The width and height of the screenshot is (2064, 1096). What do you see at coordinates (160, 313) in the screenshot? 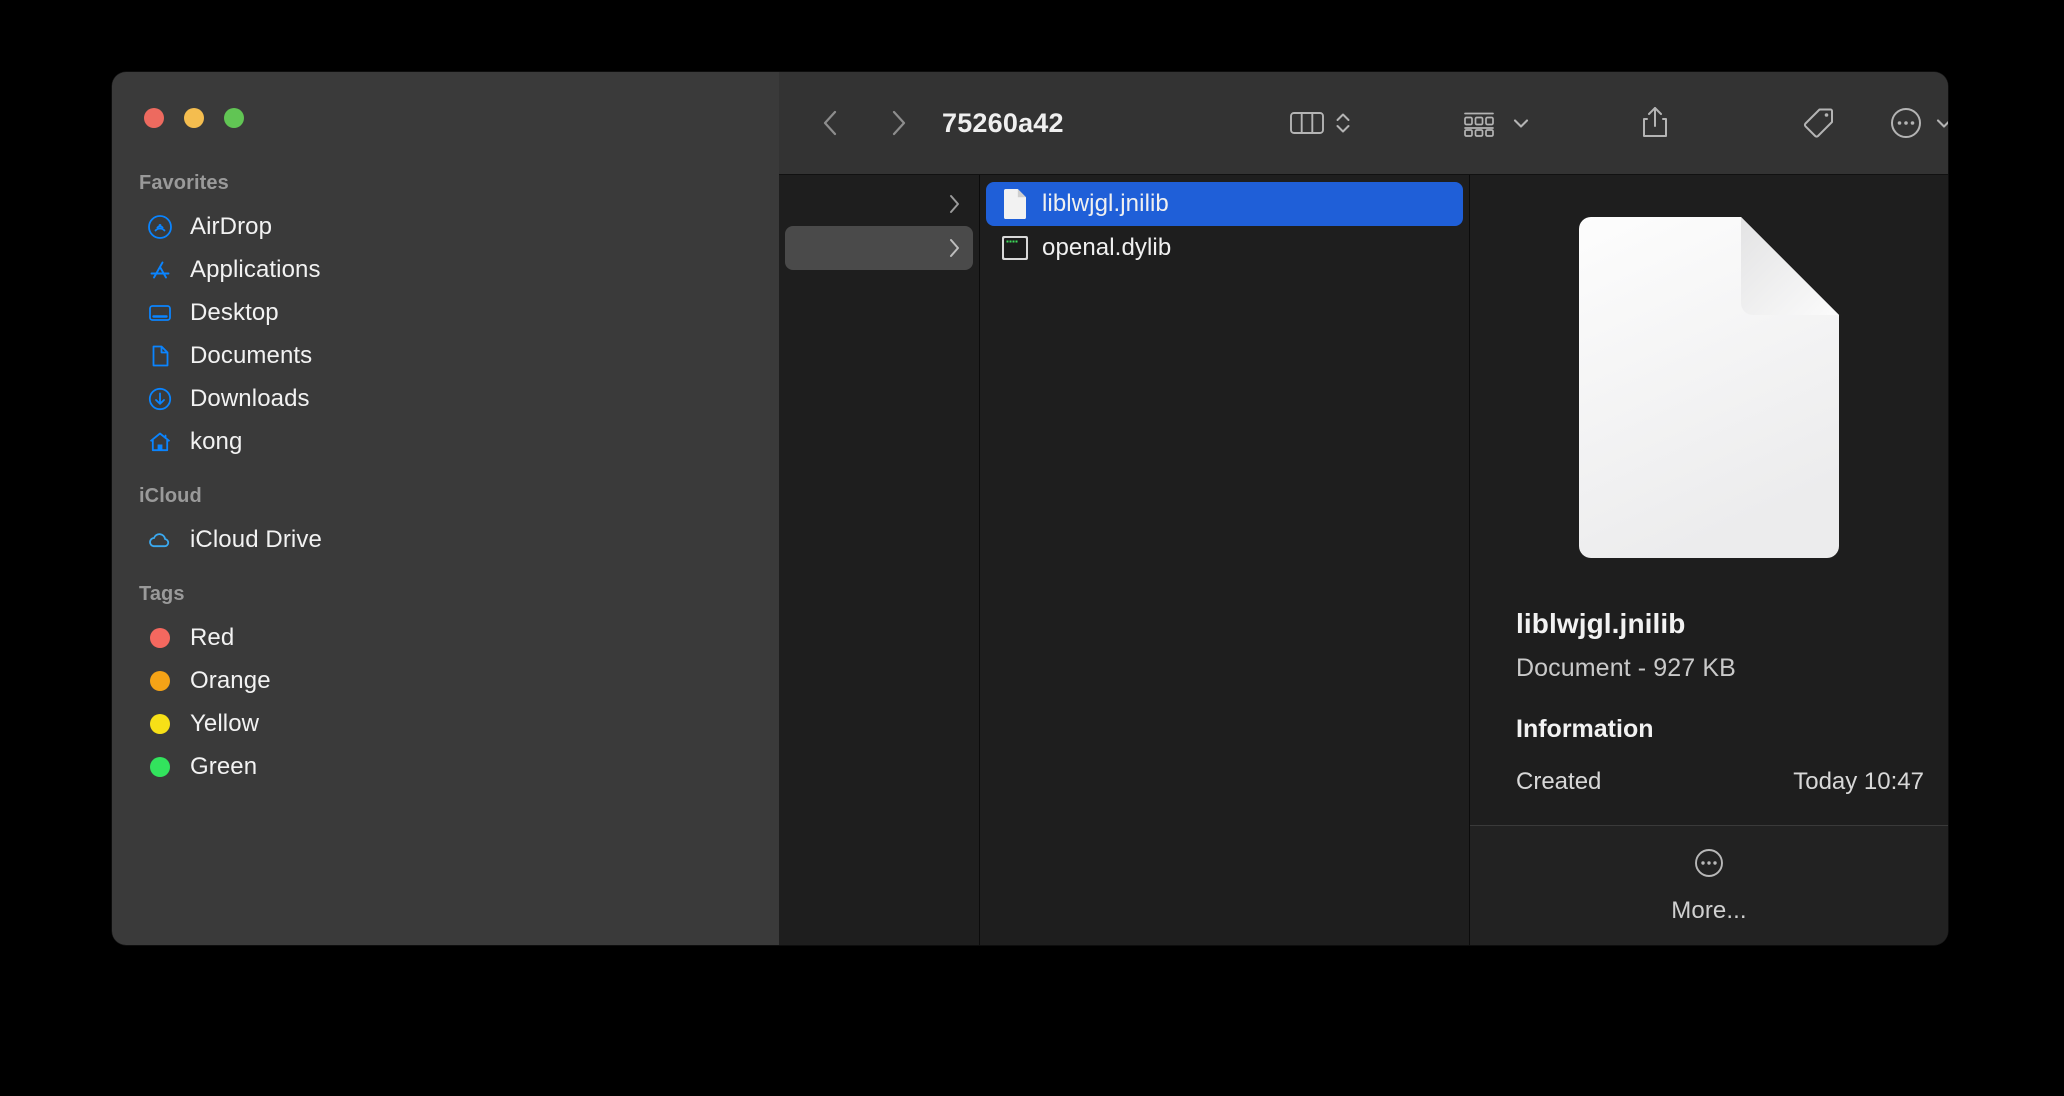
I see `desktop-icon` at bounding box center [160, 313].